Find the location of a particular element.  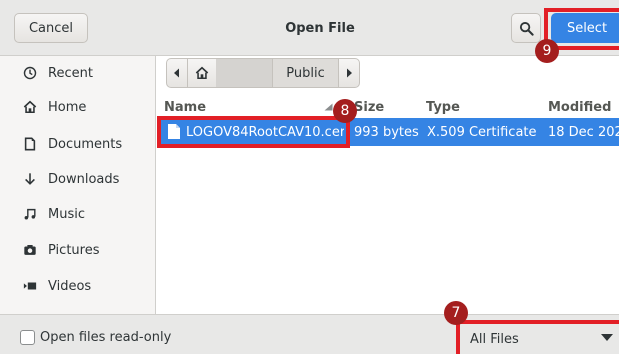

column-header-label: Size is located at coordinates (369, 107).